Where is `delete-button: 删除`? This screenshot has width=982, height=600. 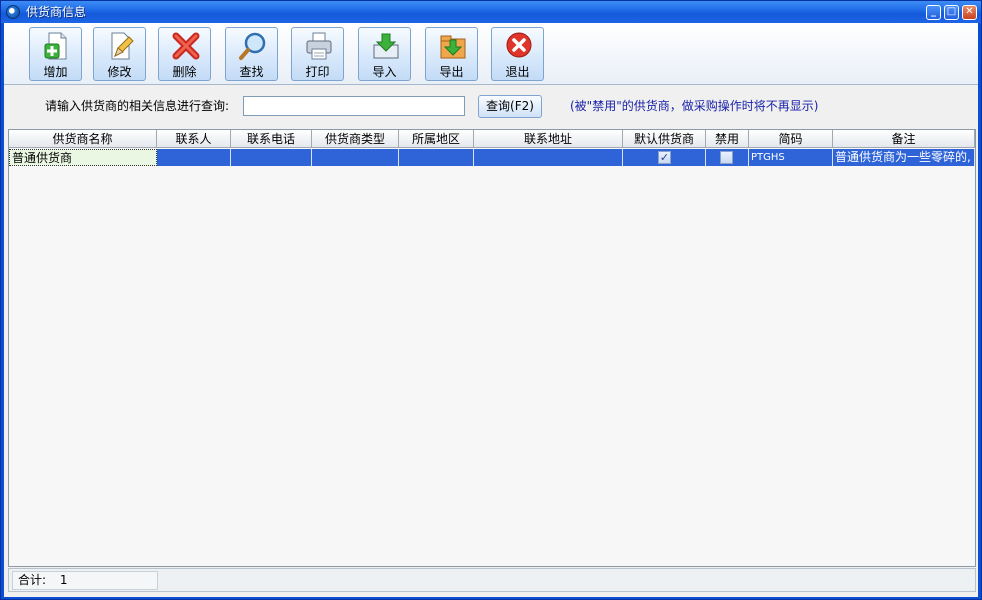
delete-button: 删除 is located at coordinates (184, 54).